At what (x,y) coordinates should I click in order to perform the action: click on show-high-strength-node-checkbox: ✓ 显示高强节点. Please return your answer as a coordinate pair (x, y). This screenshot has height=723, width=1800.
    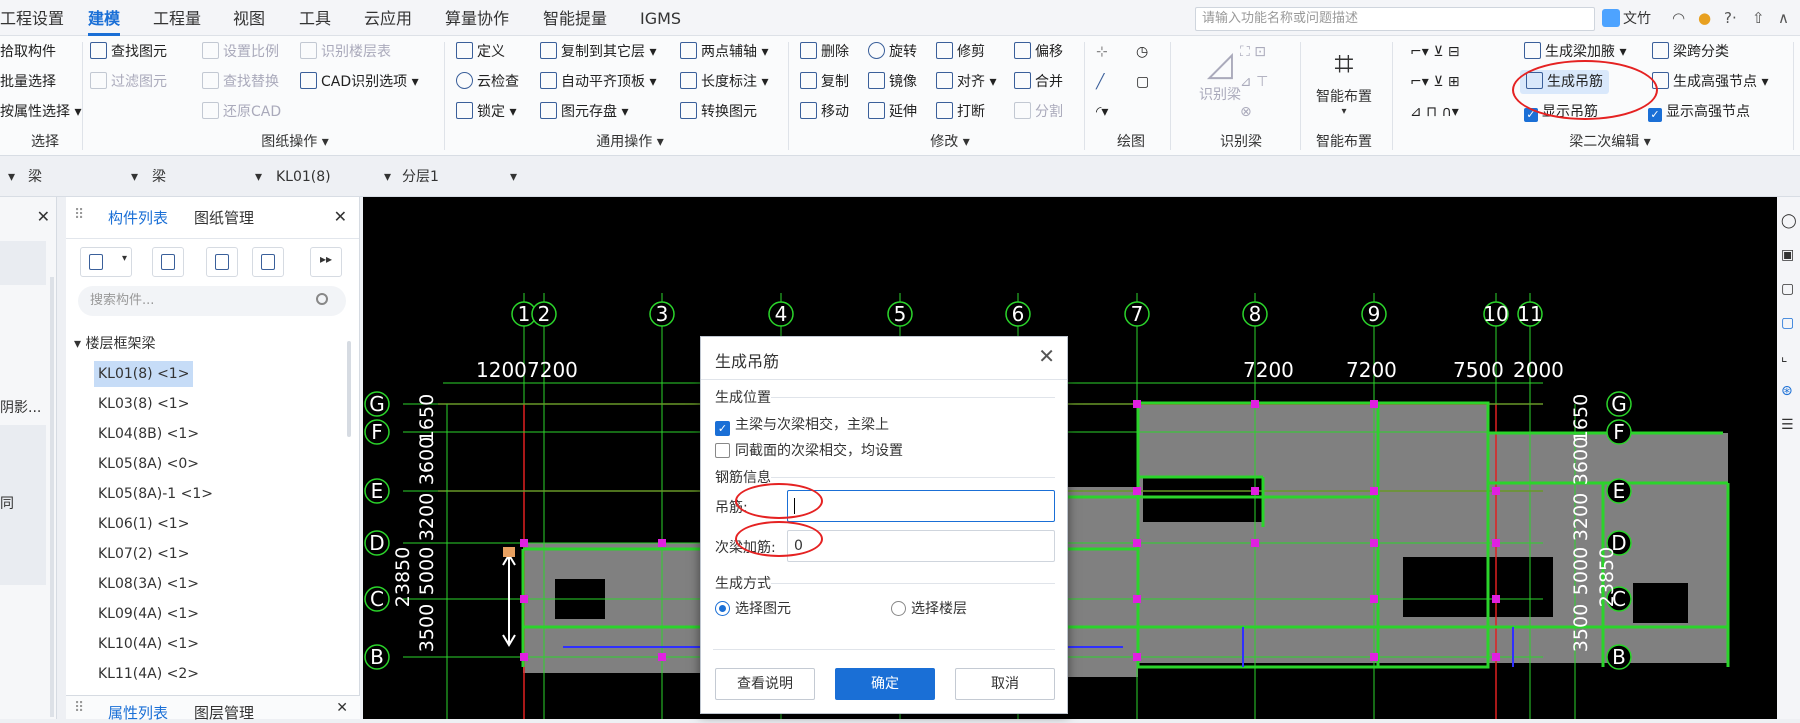
    Looking at the image, I should click on (1699, 112).